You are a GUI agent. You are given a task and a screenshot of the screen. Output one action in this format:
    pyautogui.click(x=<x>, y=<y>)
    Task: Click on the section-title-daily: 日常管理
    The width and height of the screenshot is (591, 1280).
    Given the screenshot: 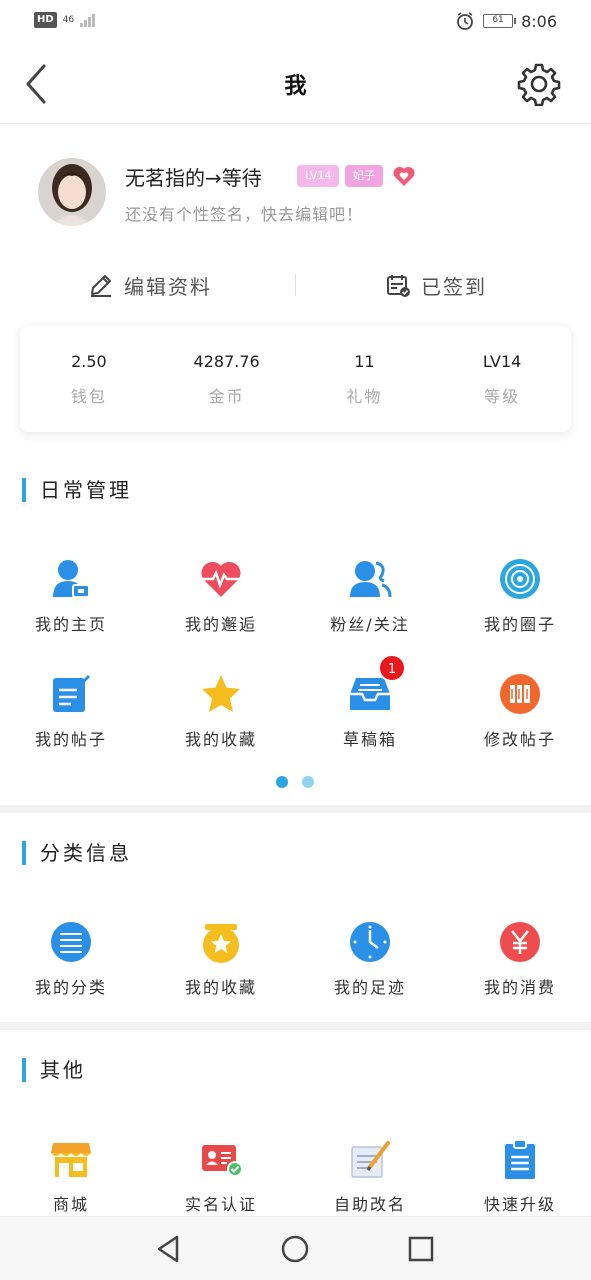 What is the action you would take?
    pyautogui.click(x=77, y=490)
    